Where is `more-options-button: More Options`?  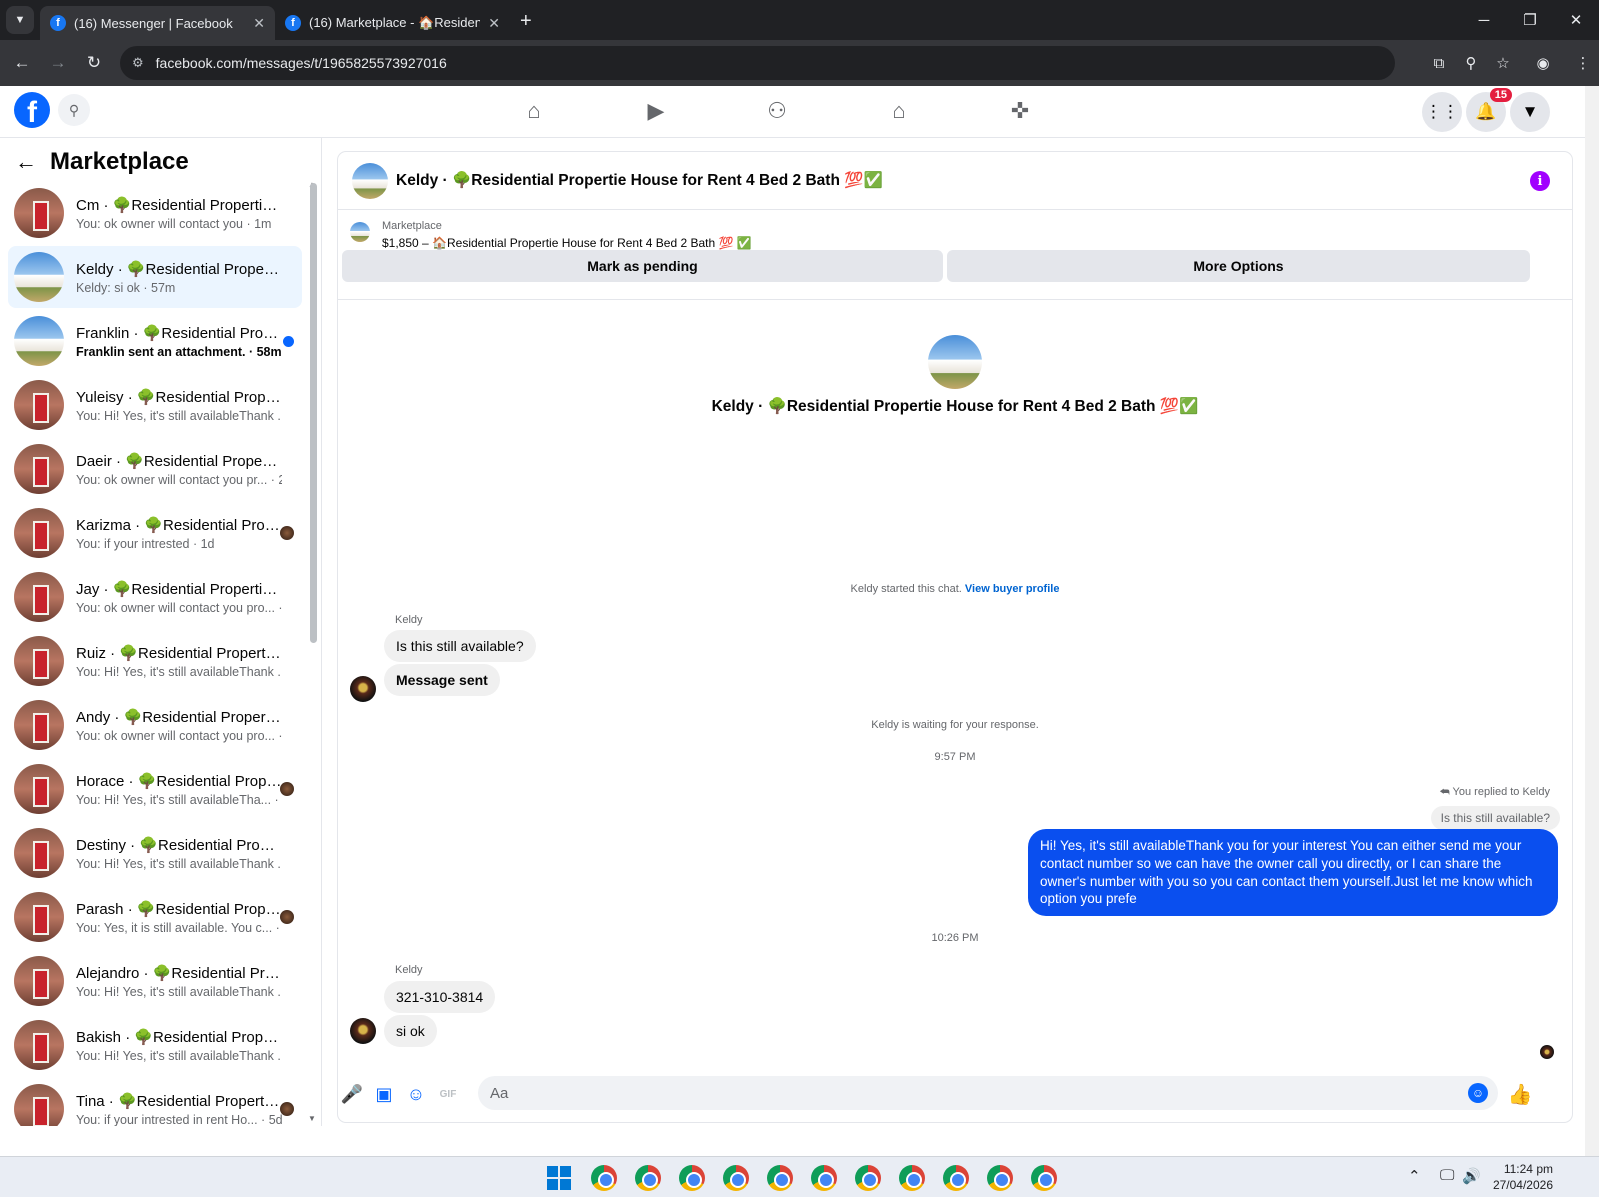 more-options-button: More Options is located at coordinates (1238, 266).